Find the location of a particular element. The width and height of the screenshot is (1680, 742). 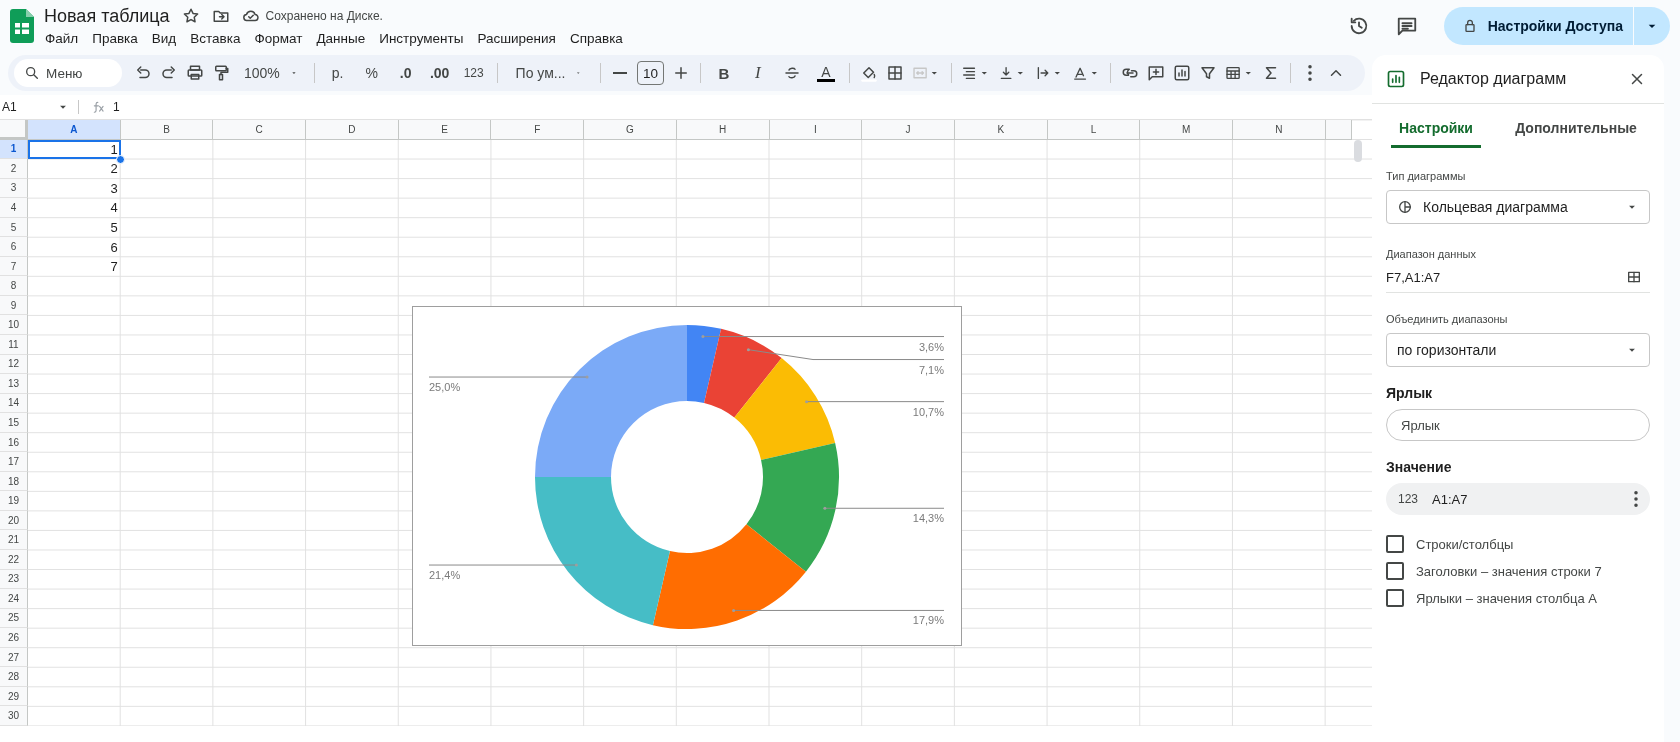

row-header: 3 is located at coordinates (14, 188).